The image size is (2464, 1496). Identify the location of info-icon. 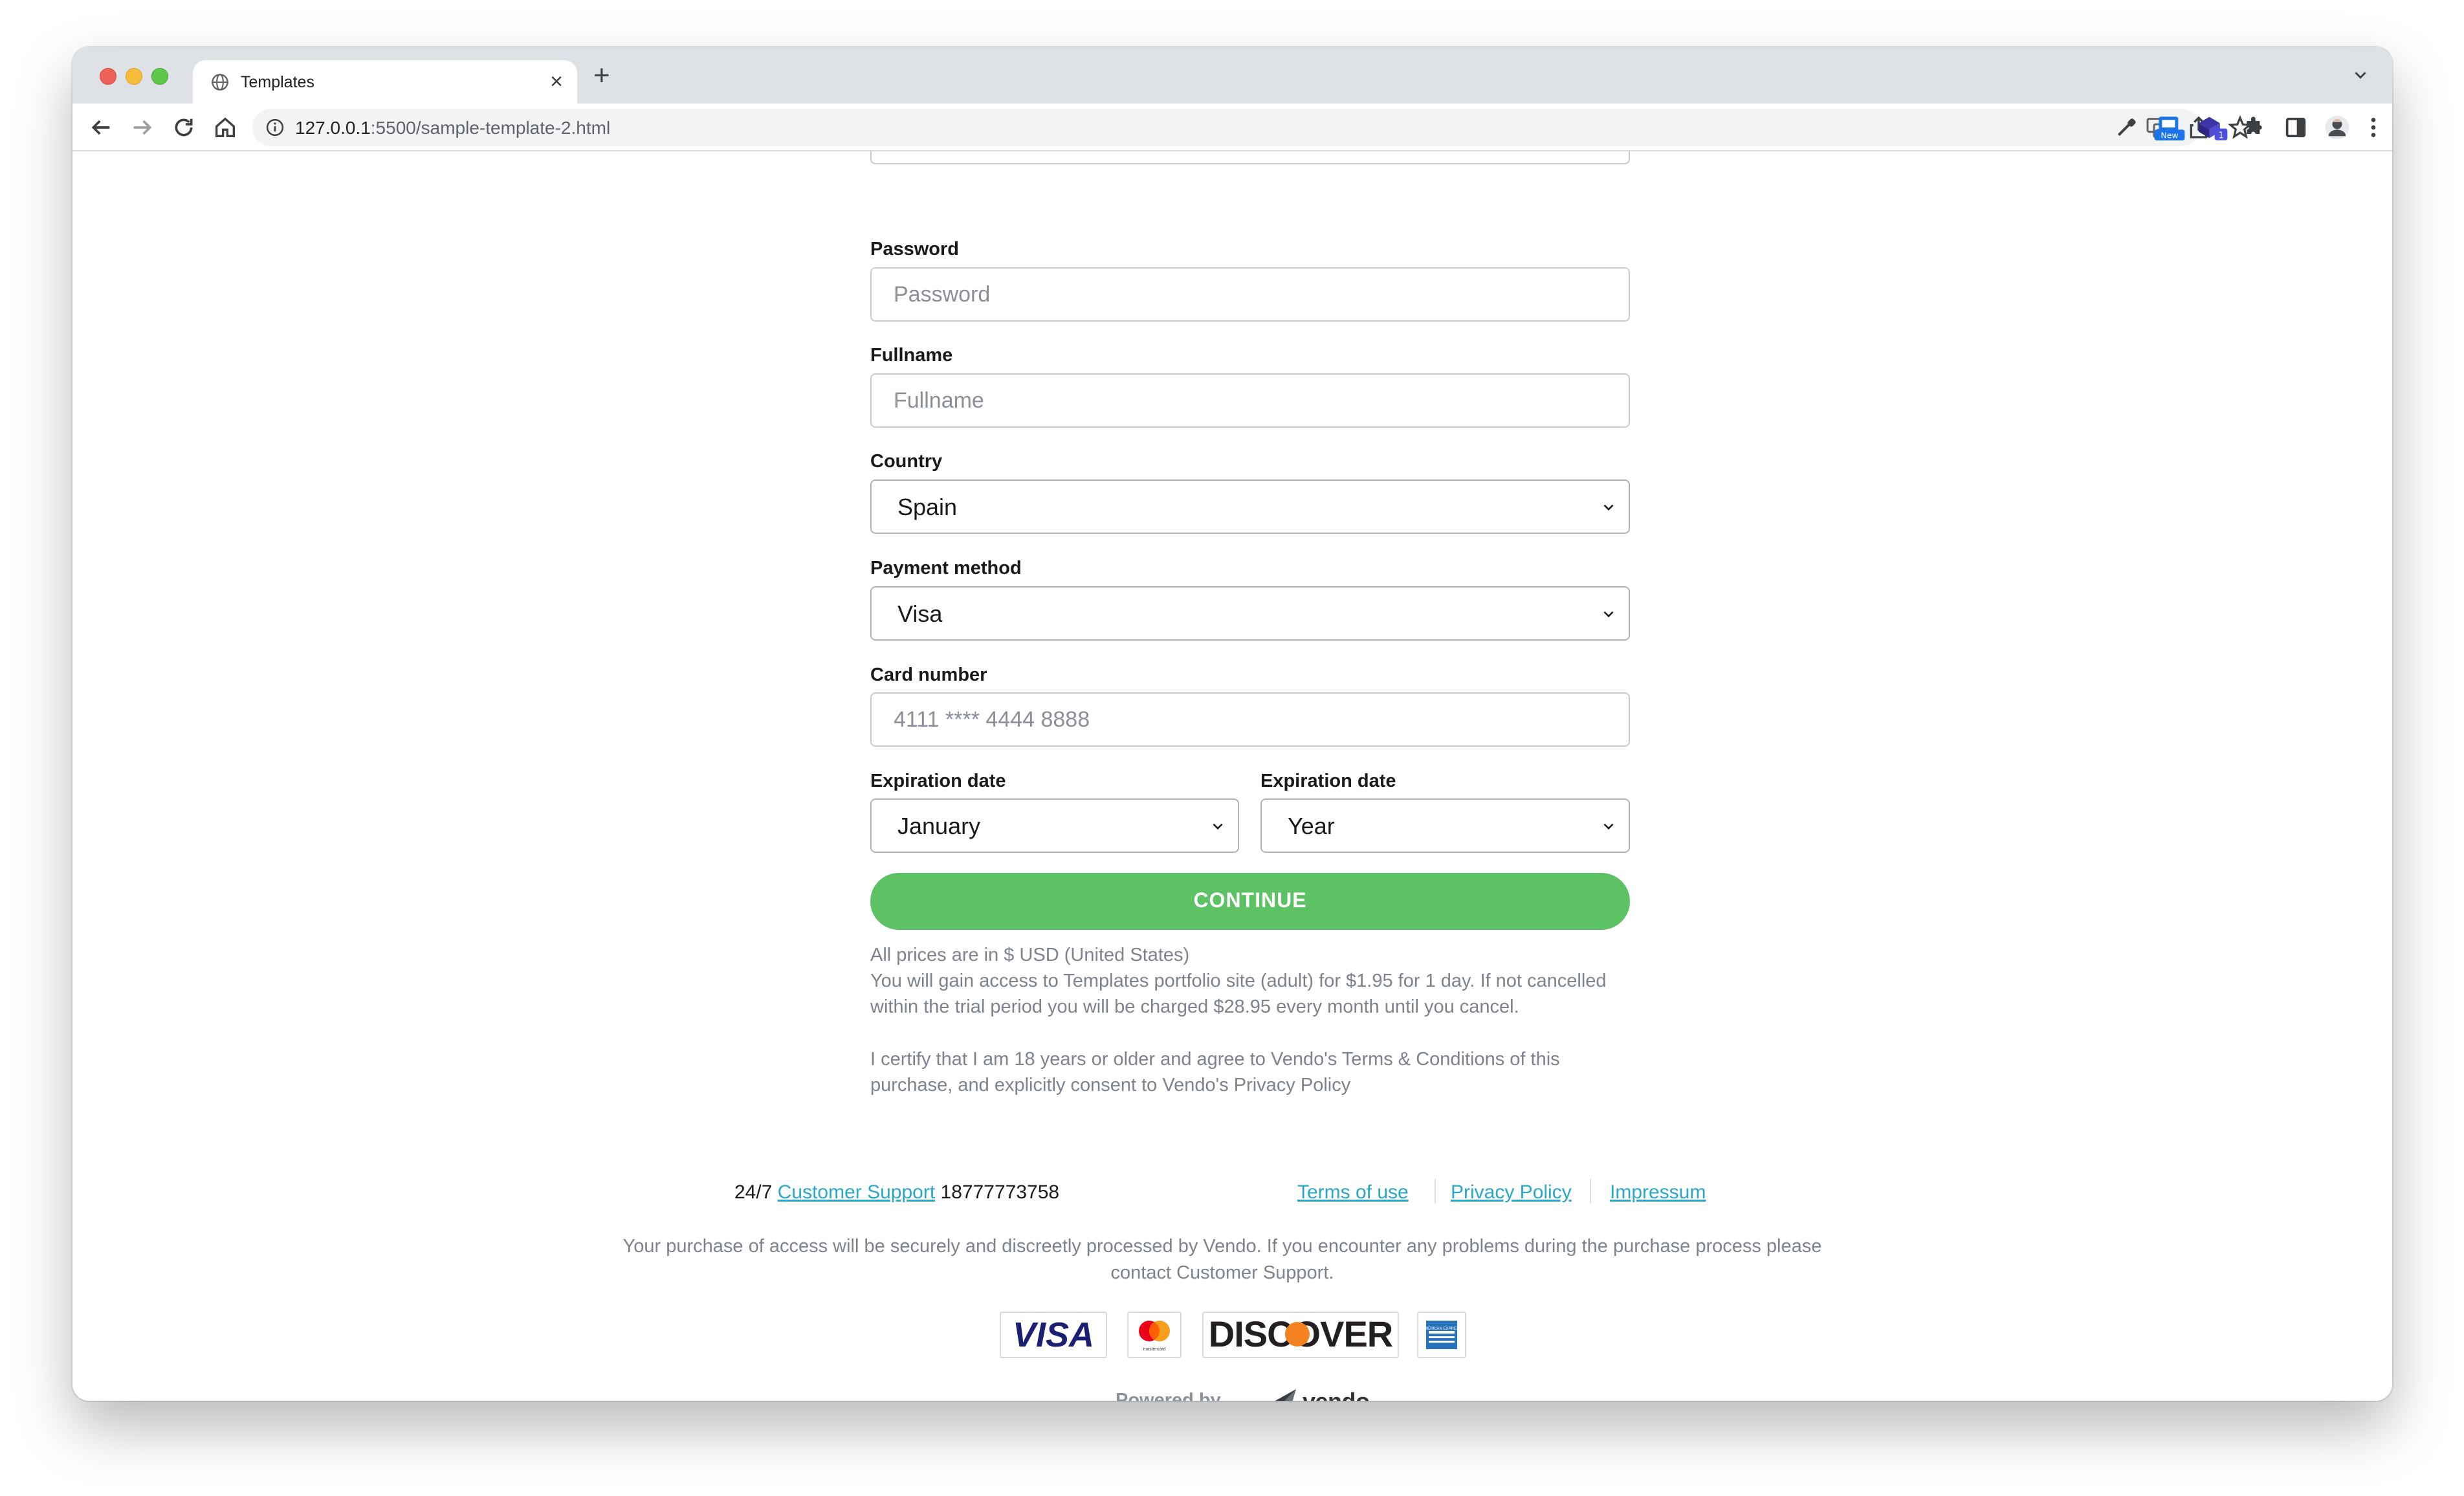
(275, 127).